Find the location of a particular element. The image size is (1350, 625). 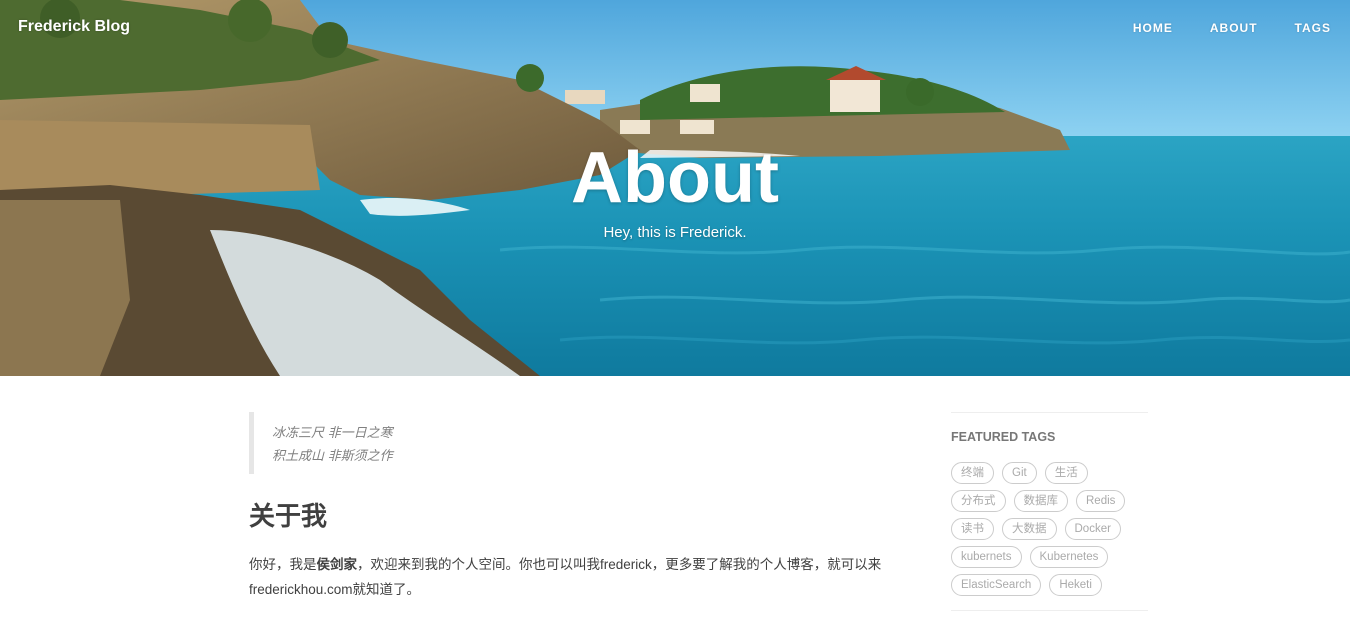

tag-link: 生活 is located at coordinates (1066, 473).